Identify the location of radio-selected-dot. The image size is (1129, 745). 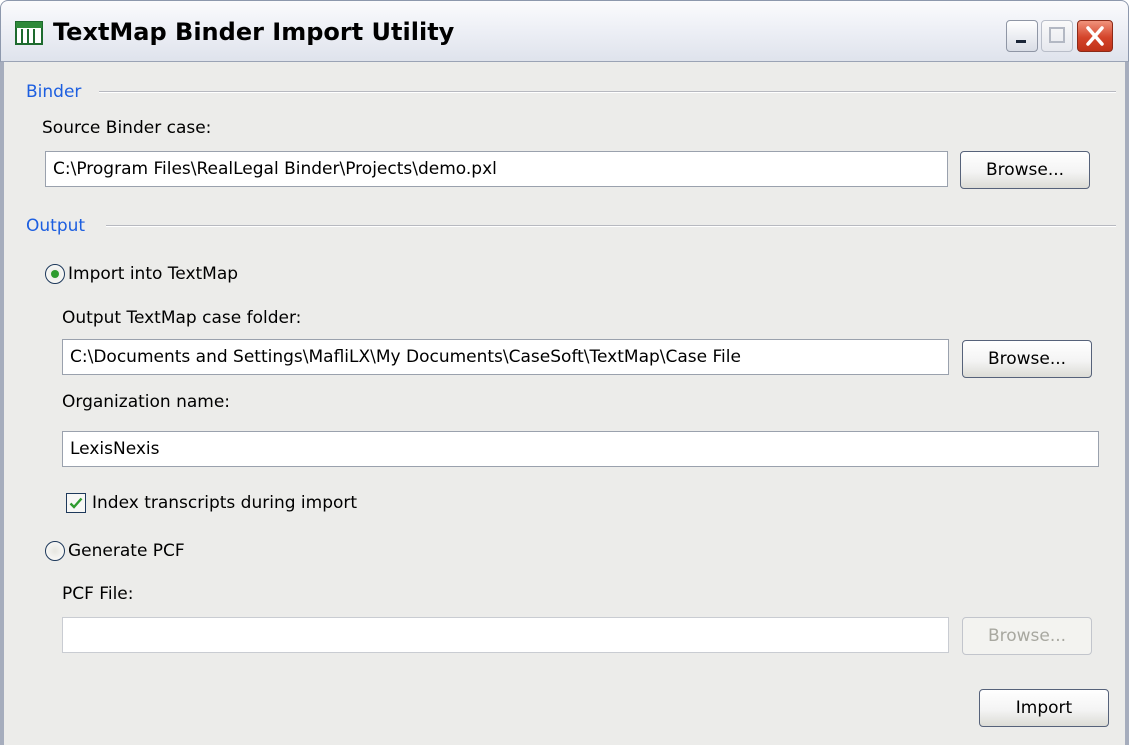
(55, 274).